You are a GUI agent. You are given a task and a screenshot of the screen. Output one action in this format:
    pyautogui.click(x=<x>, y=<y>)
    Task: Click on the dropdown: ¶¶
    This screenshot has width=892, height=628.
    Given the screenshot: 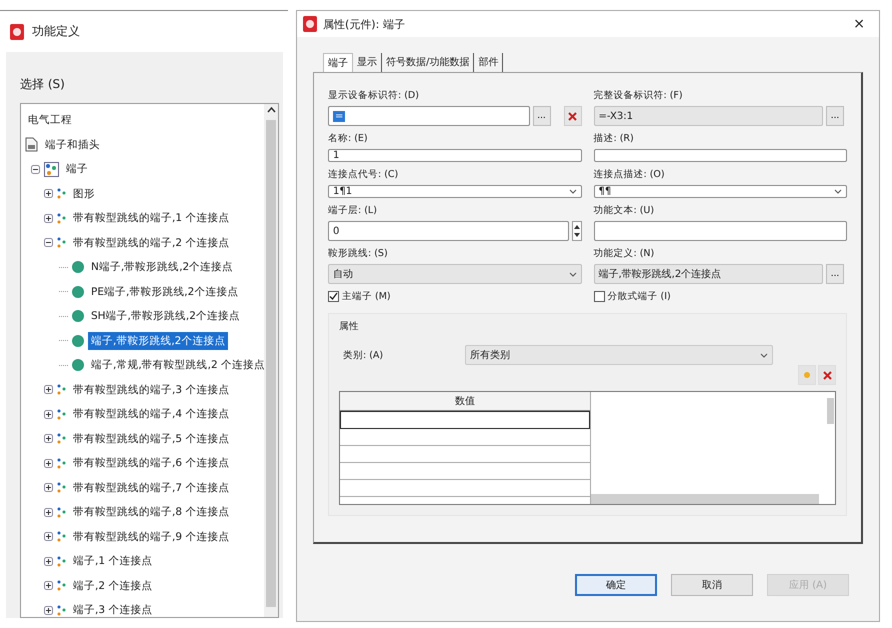 What is the action you would take?
    pyautogui.click(x=720, y=191)
    